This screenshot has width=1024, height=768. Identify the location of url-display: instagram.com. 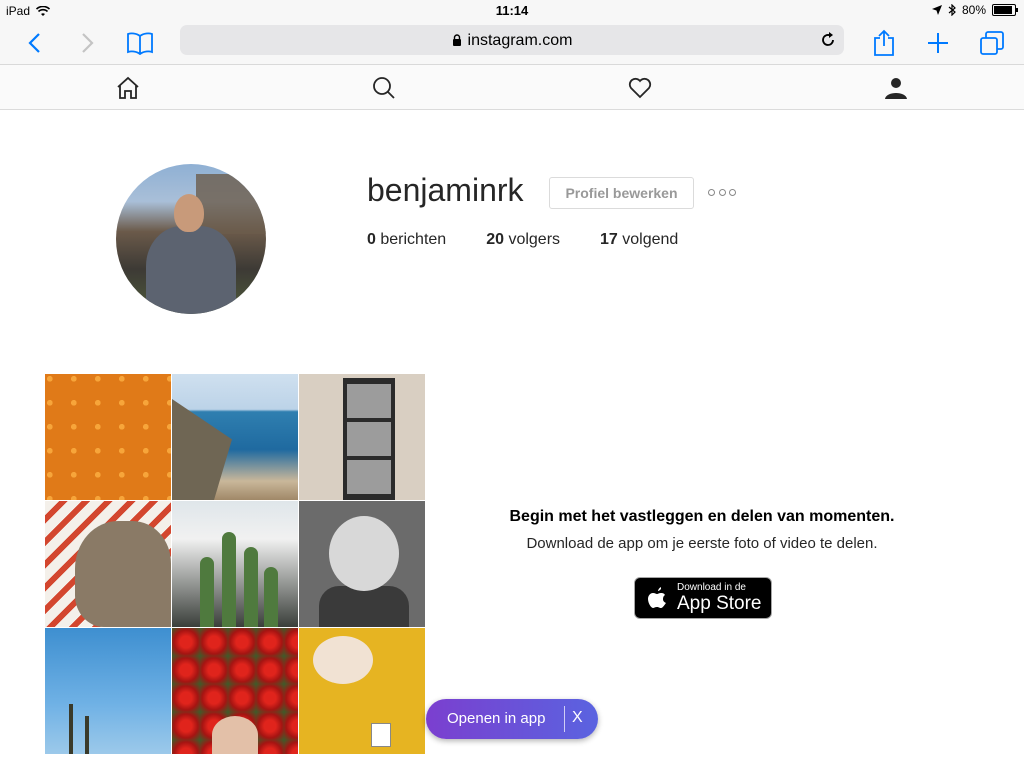
(512, 41).